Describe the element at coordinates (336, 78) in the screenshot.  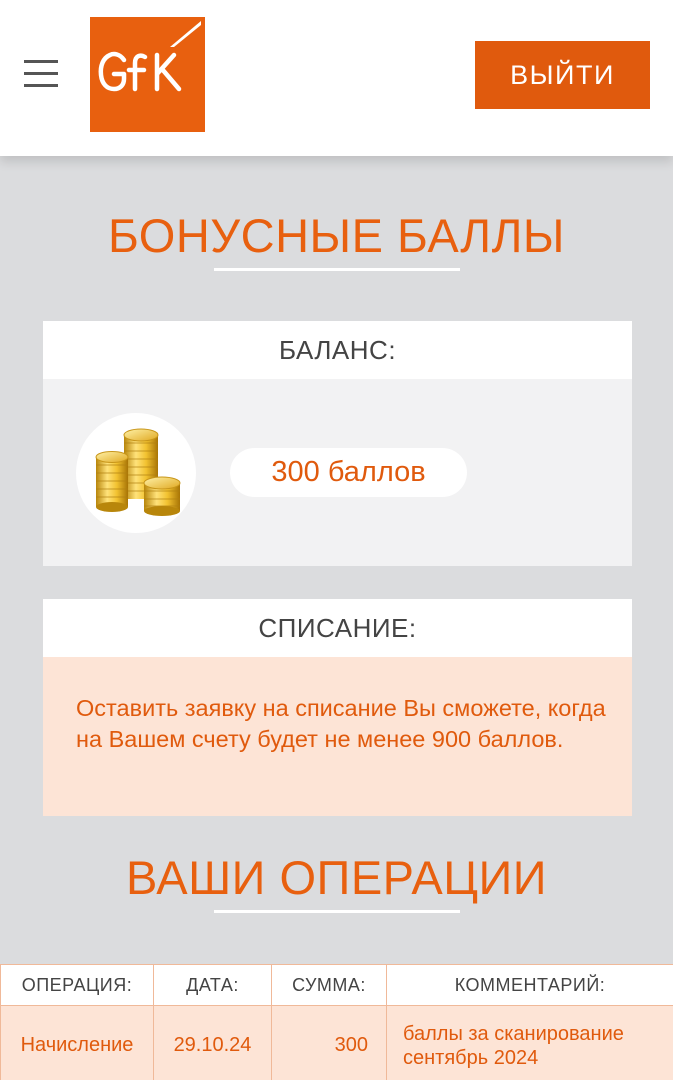
I see `top-header: ВЫЙТИ` at that location.